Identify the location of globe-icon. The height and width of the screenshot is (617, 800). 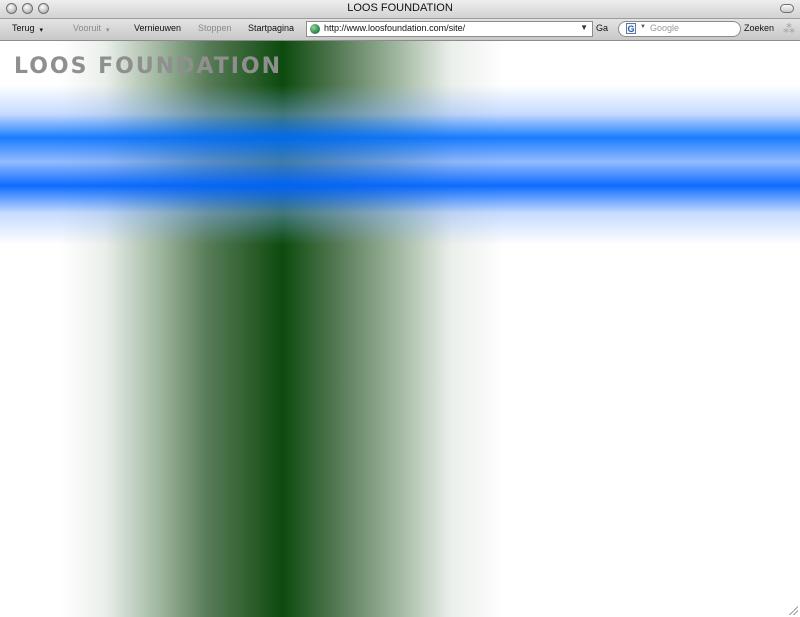
(315, 29).